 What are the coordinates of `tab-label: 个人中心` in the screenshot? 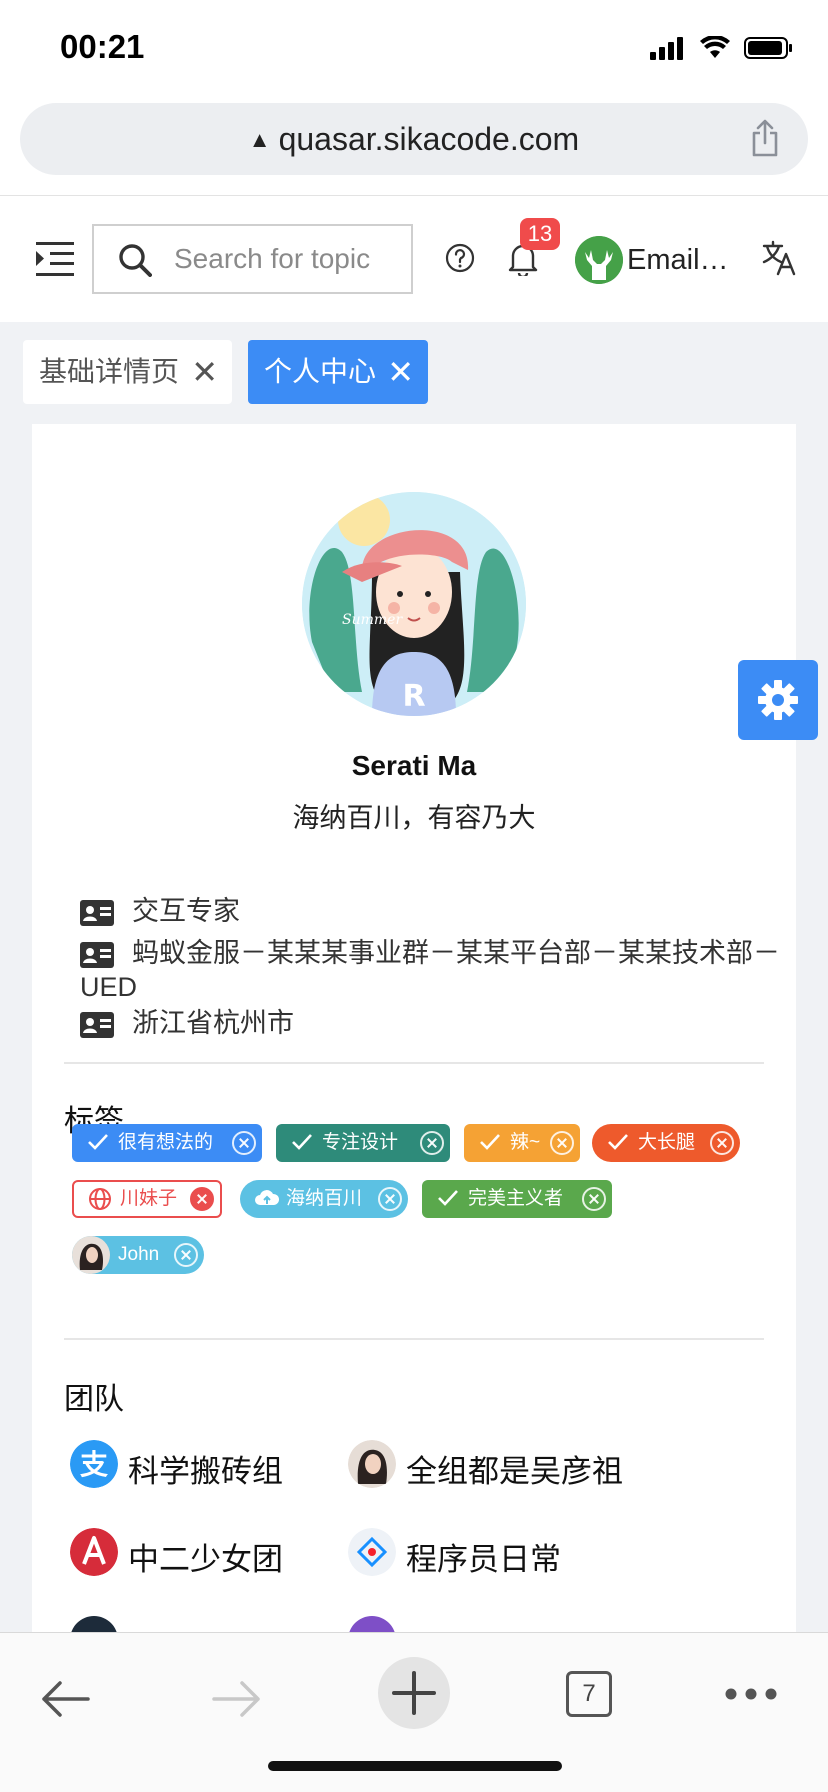 It's located at (320, 371).